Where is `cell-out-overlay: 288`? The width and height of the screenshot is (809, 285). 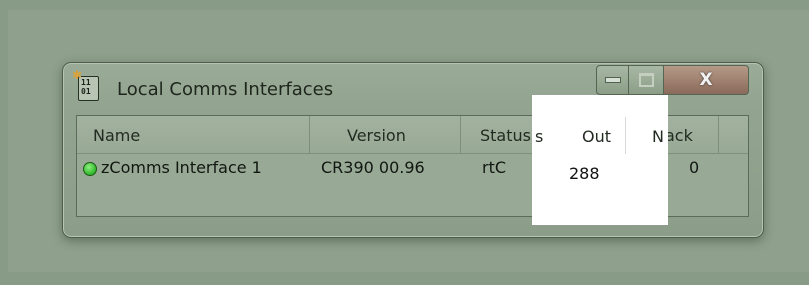
cell-out-overlay: 288 is located at coordinates (584, 173).